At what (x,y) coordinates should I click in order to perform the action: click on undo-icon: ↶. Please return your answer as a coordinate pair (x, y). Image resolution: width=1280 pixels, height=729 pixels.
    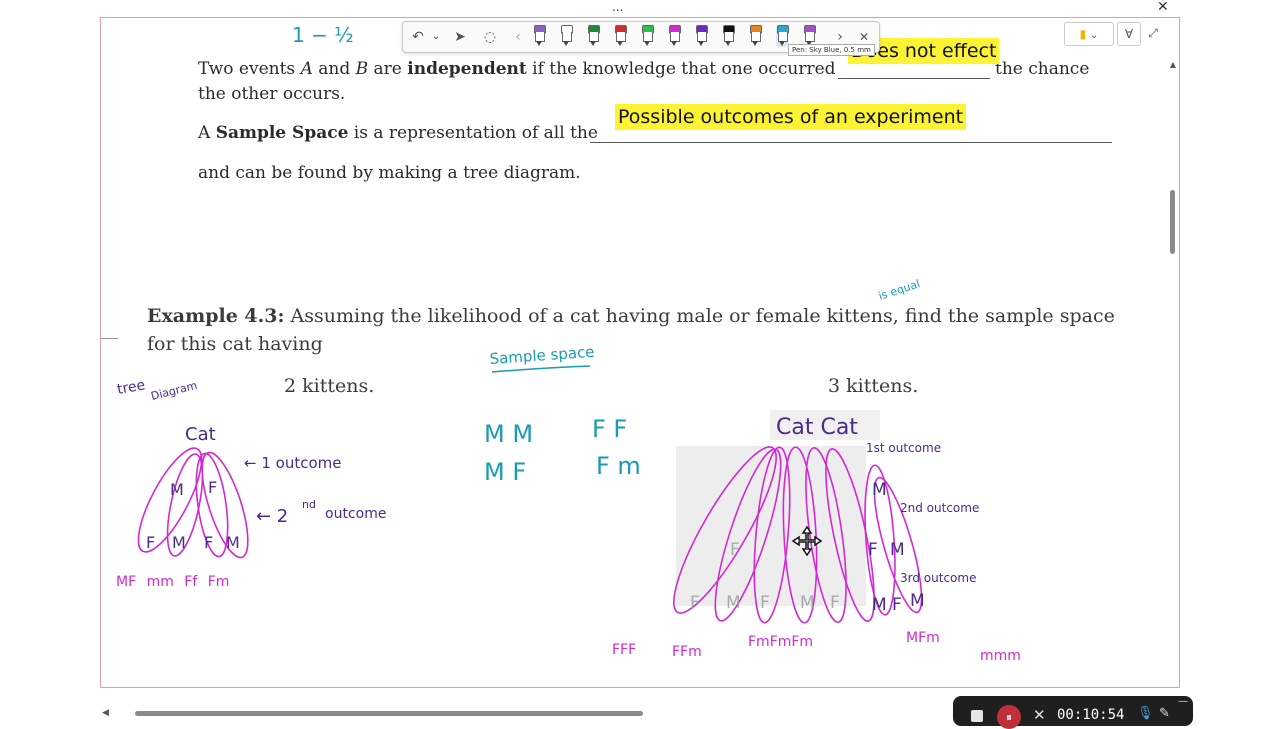
    Looking at the image, I should click on (418, 37).